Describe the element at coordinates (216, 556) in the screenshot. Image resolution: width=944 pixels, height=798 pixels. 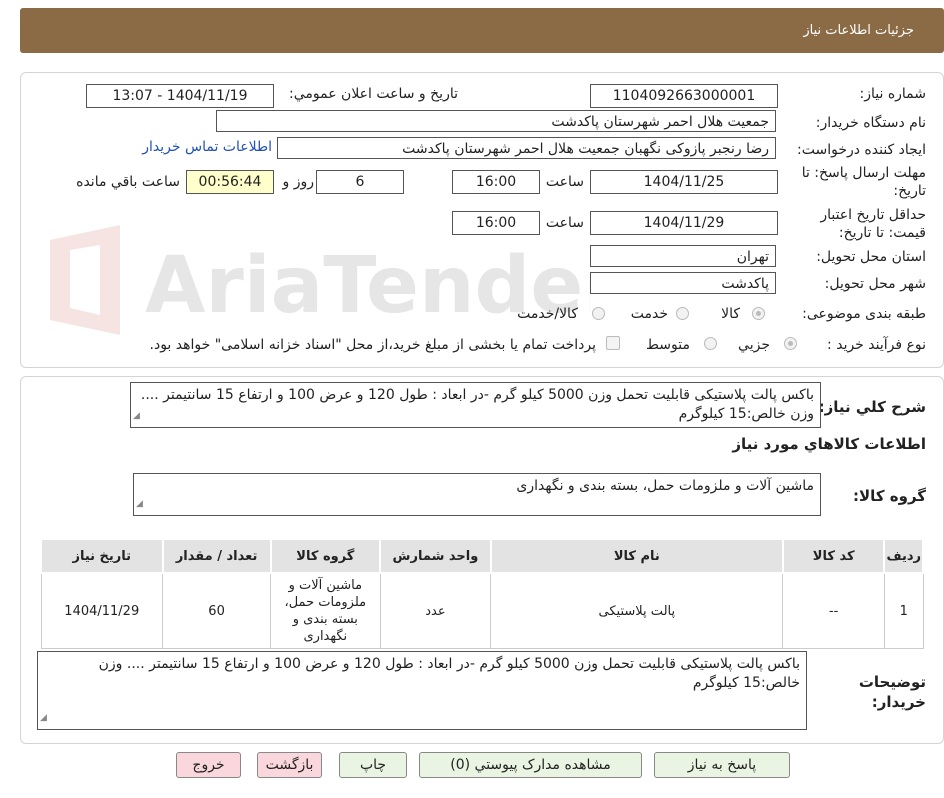
I see `col-header-quantity: تعداد / مقدار` at that location.